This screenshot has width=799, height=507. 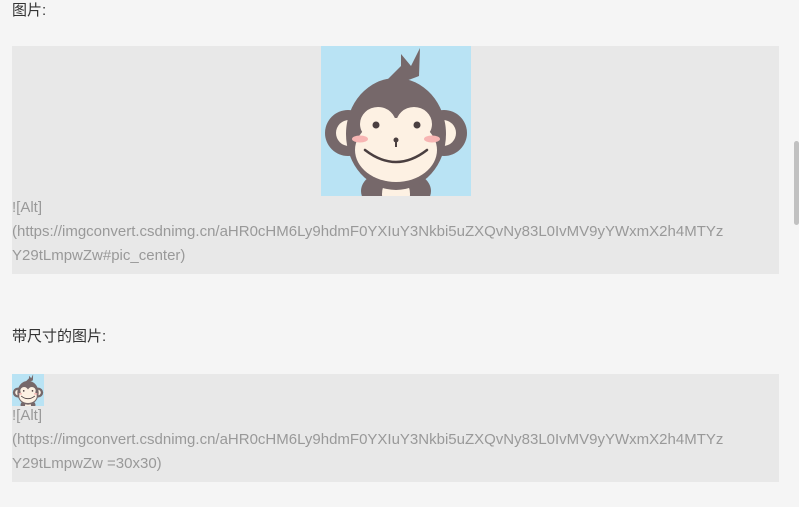 I want to click on markdown-url-line: Y29tLmpwZw#pic_center), so click(x=99, y=255).